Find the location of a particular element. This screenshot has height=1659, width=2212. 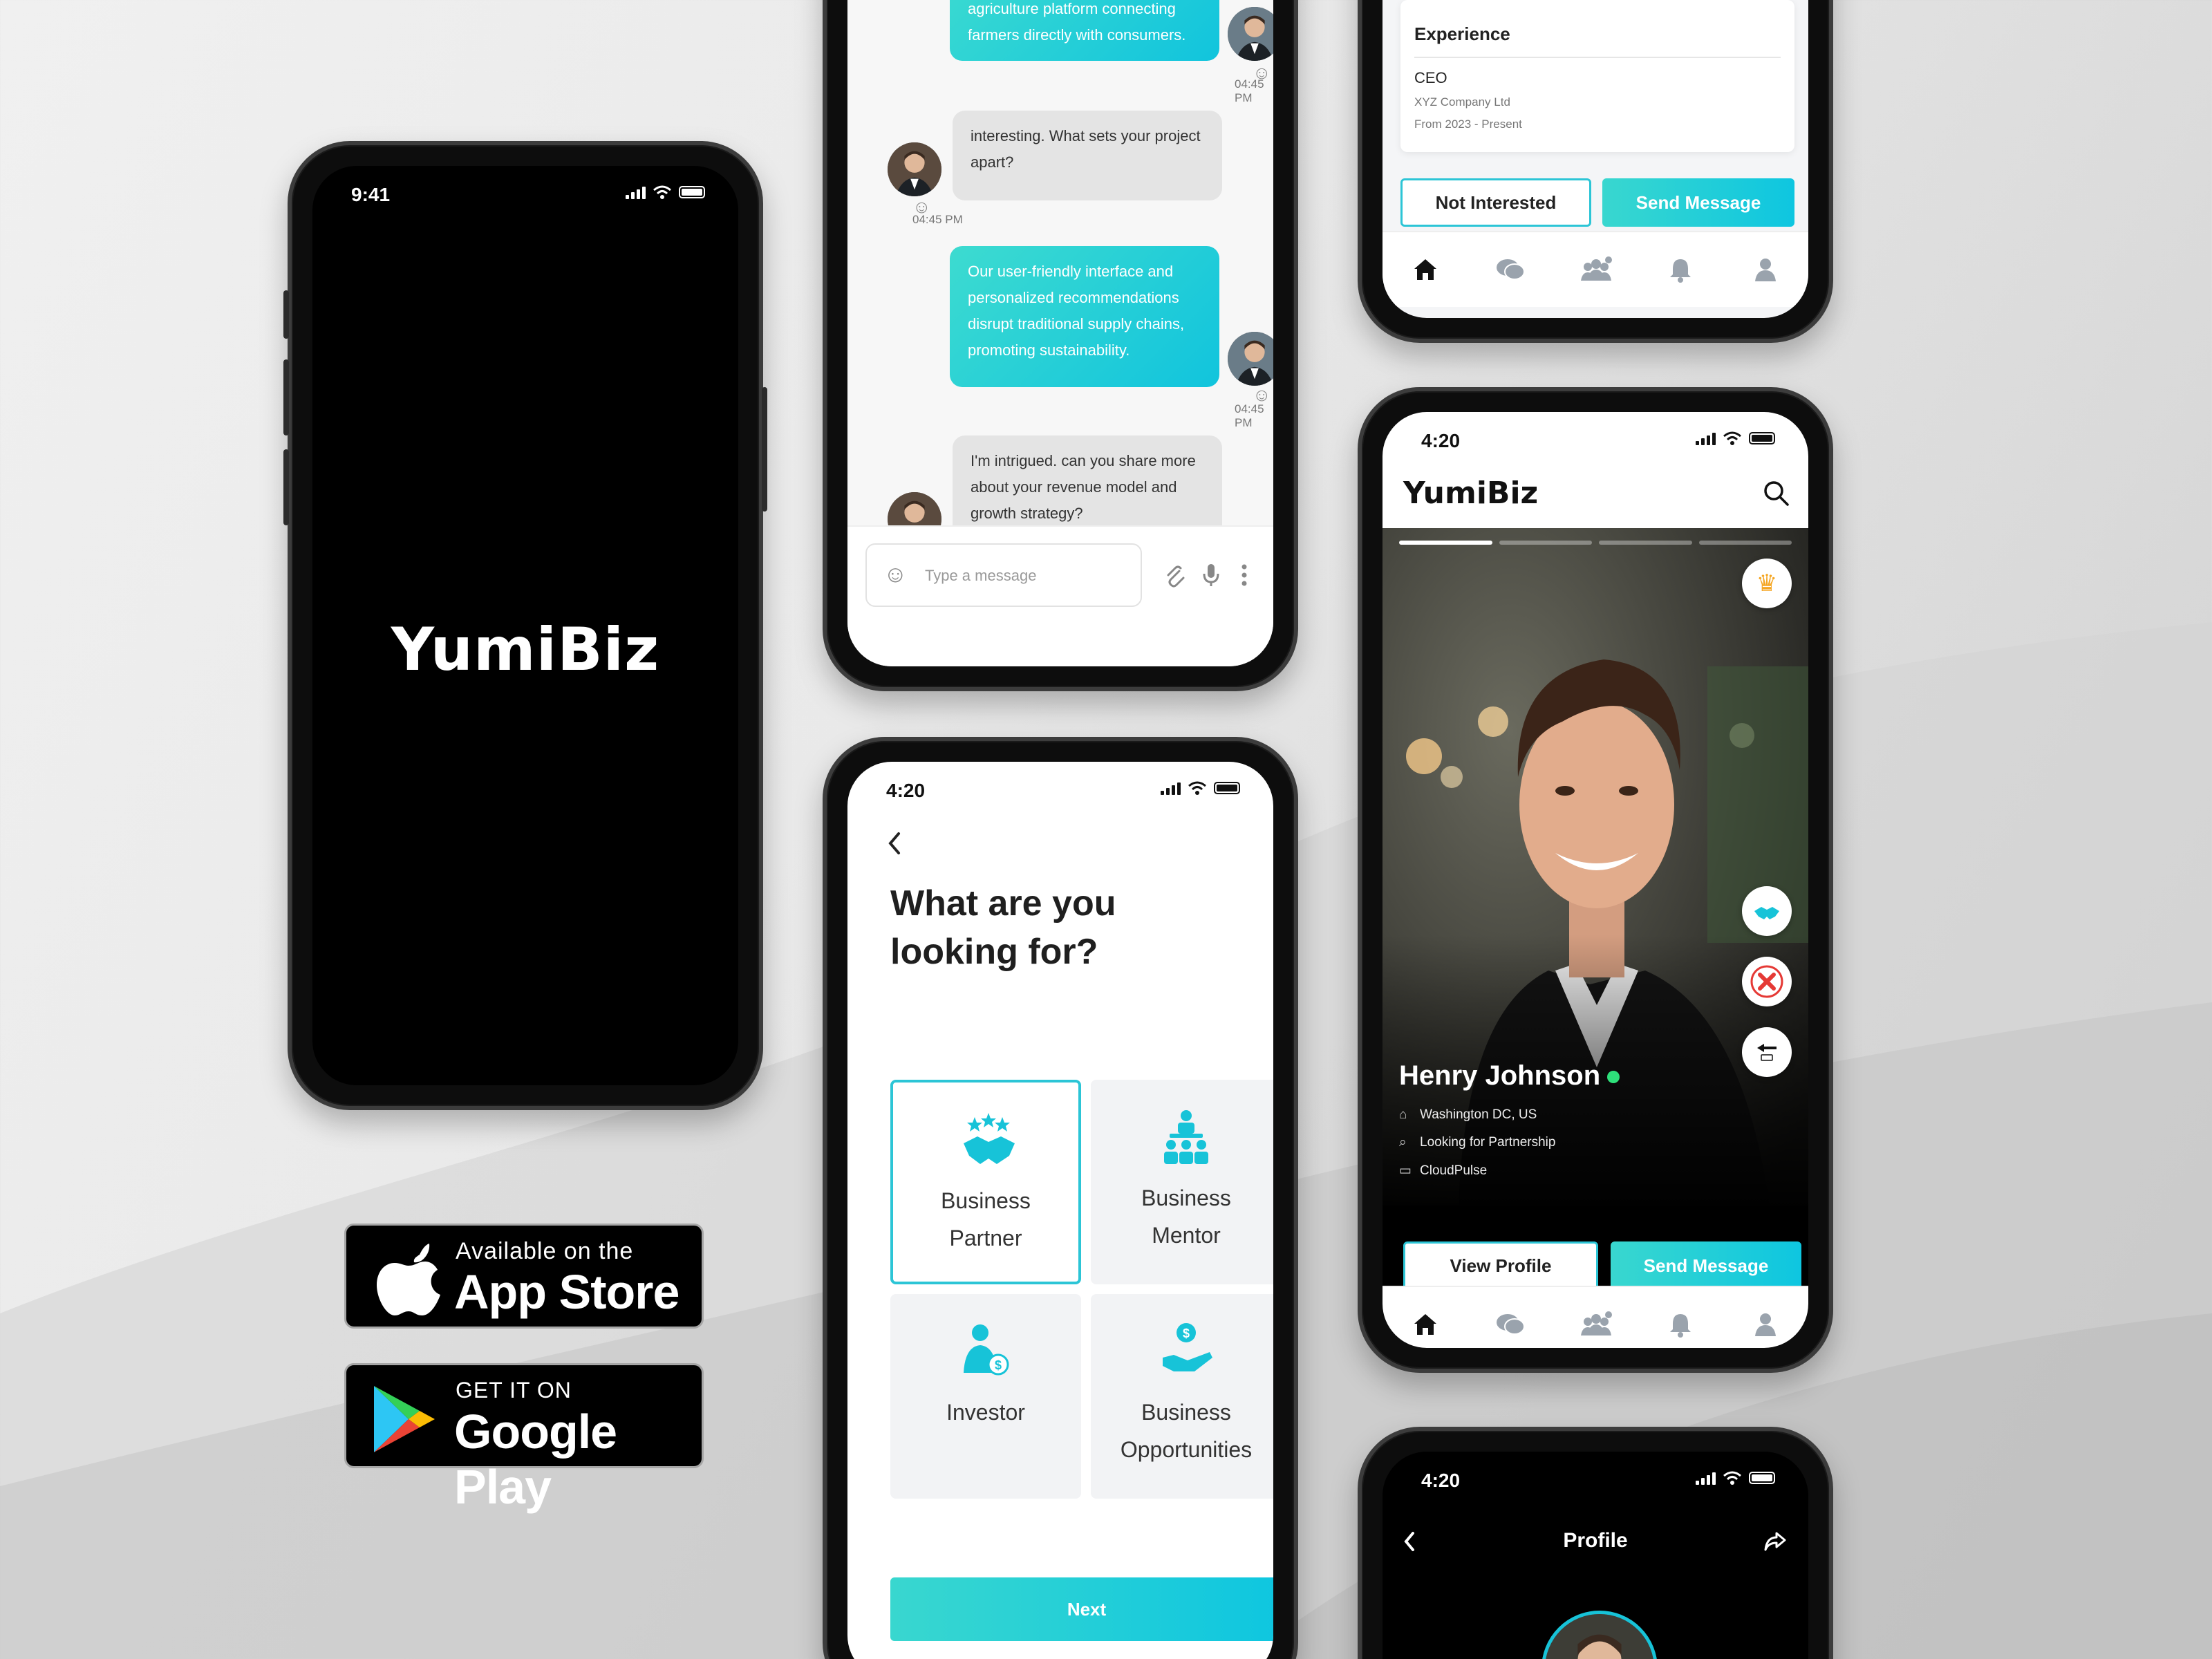

profile-location-text: Washington DC, US is located at coordinates (1479, 1114).